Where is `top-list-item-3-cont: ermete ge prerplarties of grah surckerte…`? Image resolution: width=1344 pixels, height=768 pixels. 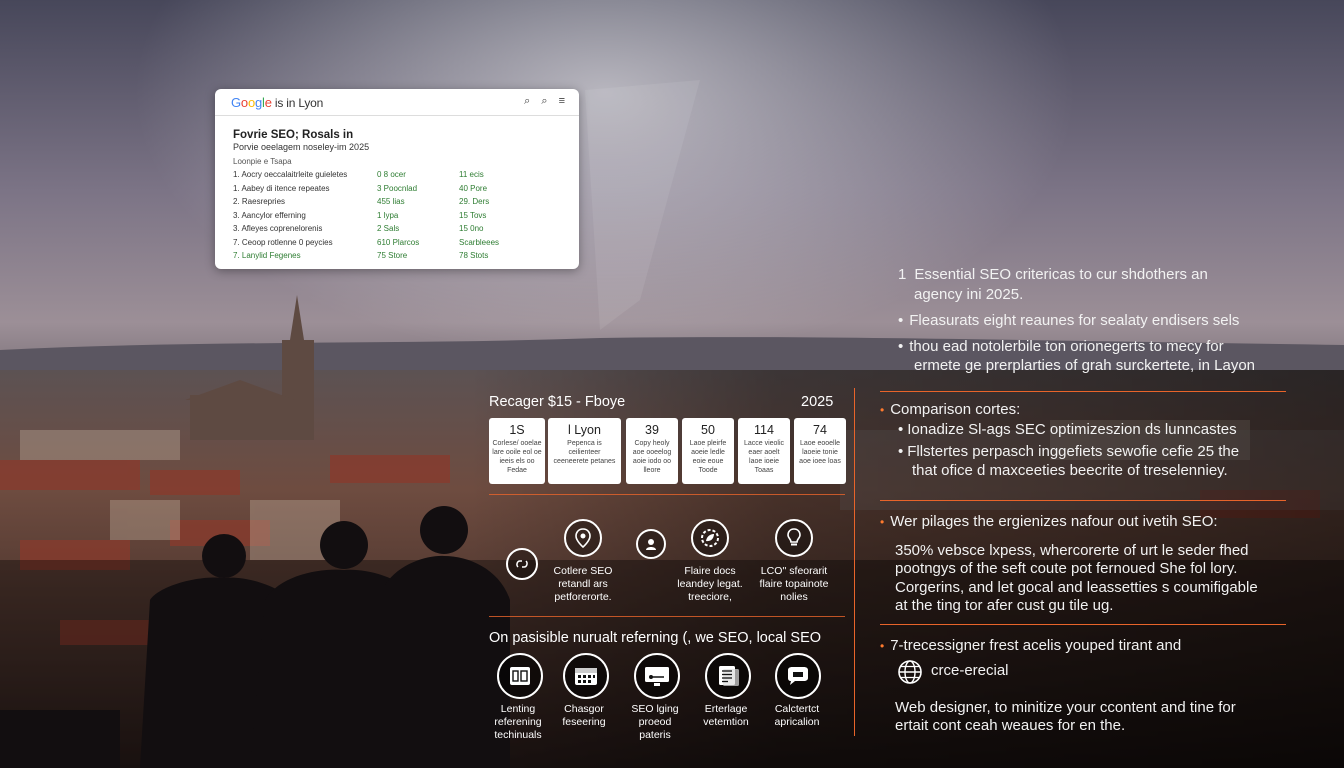
top-list-item-3-cont: ermete ge prerplarties of grah surckerte… is located at coordinates (1085, 365).